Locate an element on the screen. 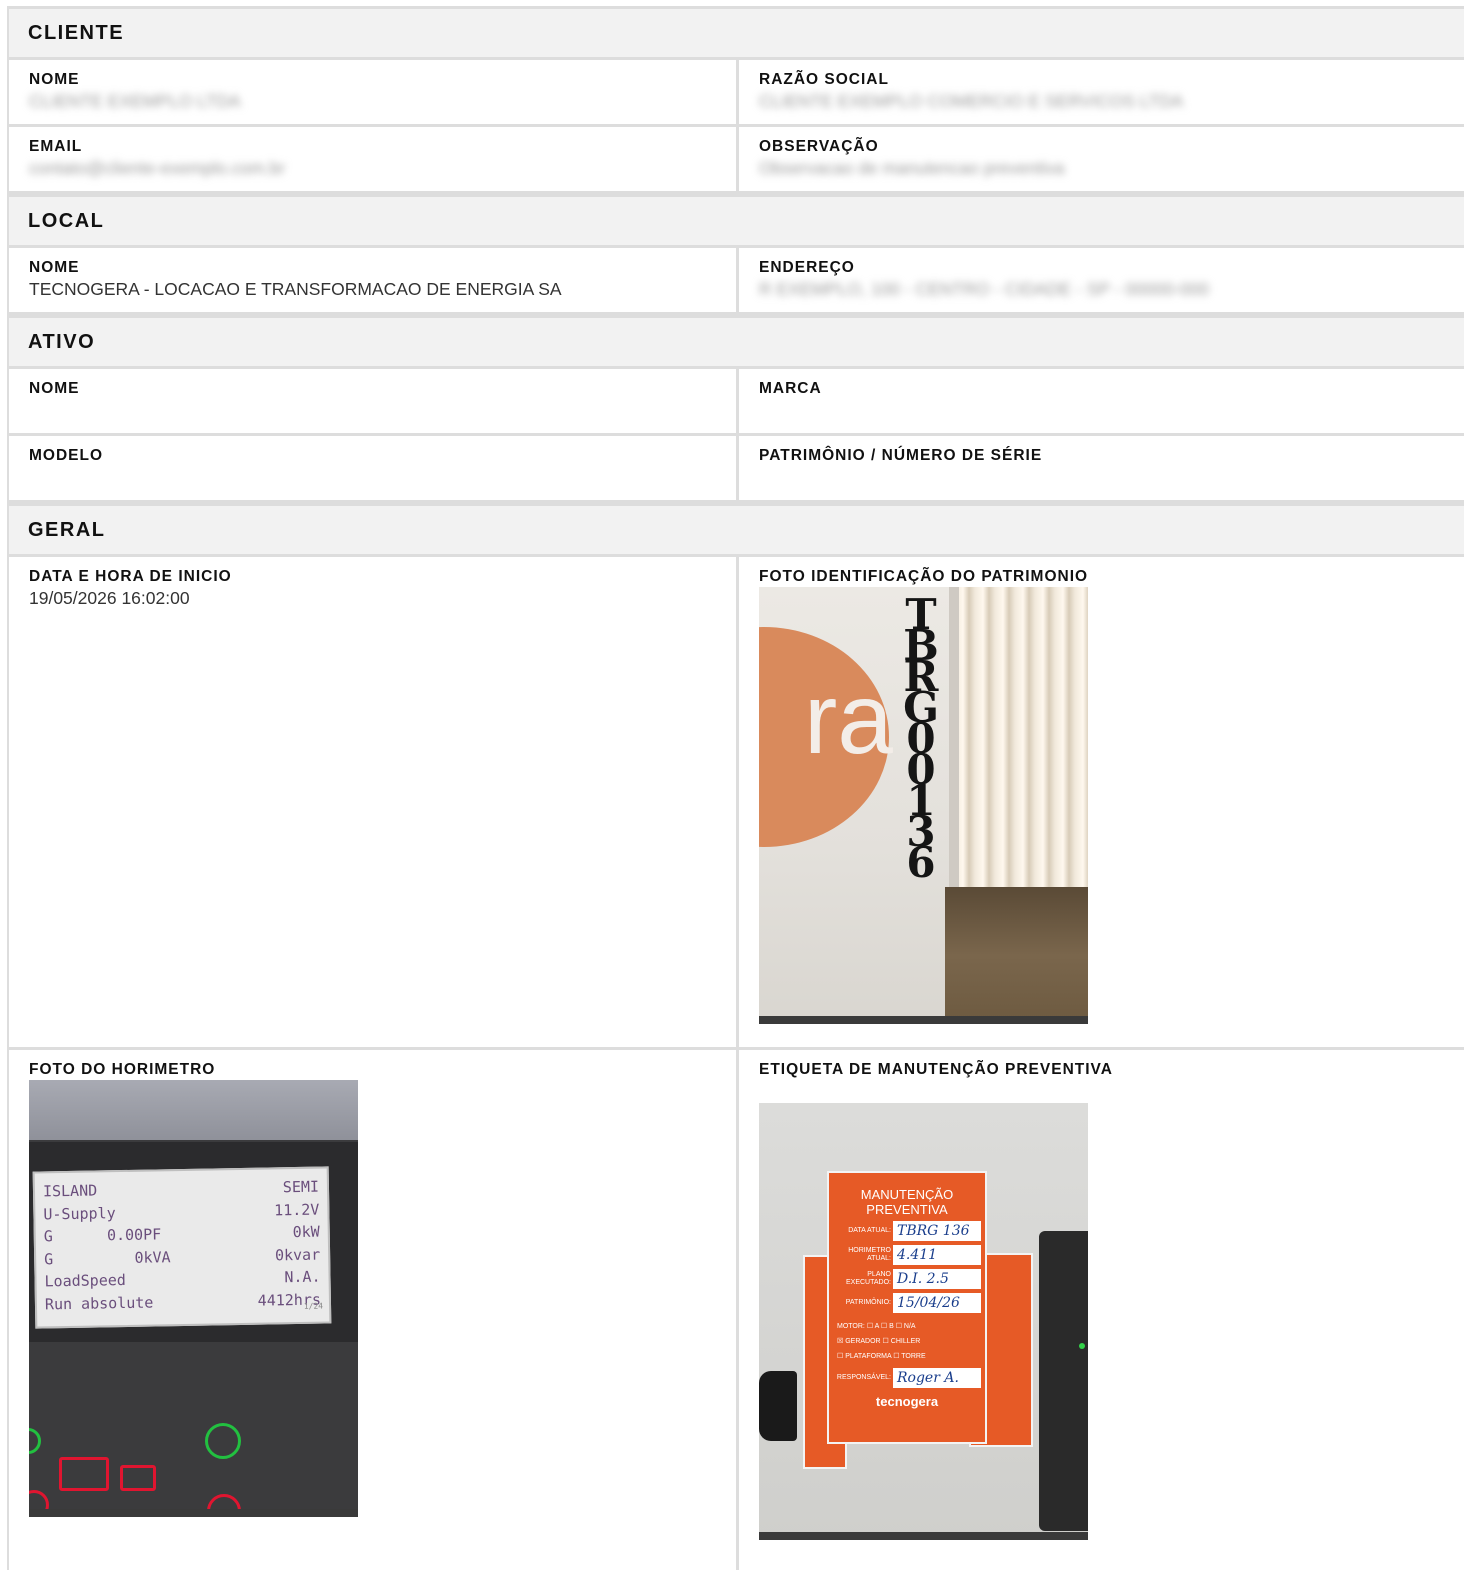 The width and height of the screenshot is (1471, 1580). field-label: ENDEREÇO is located at coordinates (807, 267).